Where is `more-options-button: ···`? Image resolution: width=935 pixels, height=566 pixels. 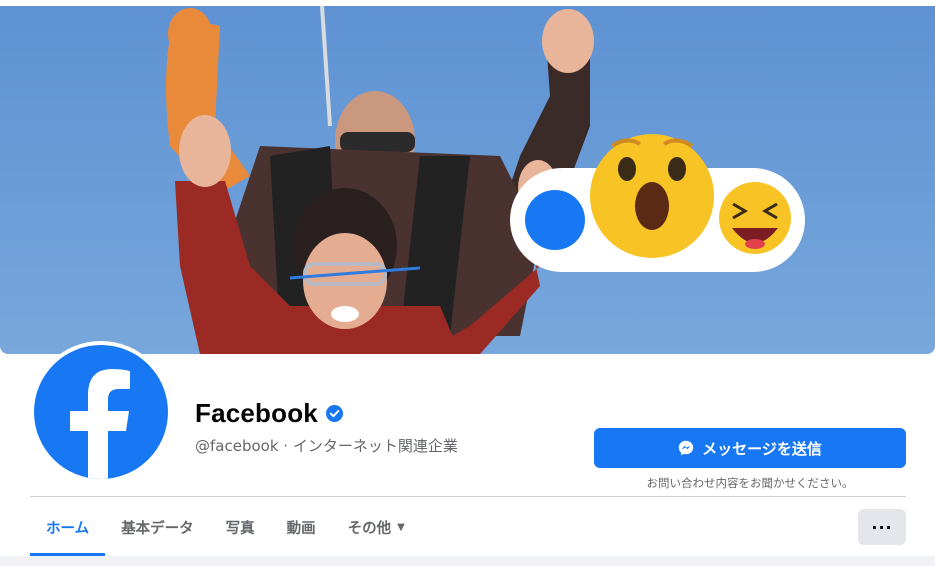 more-options-button: ··· is located at coordinates (882, 527).